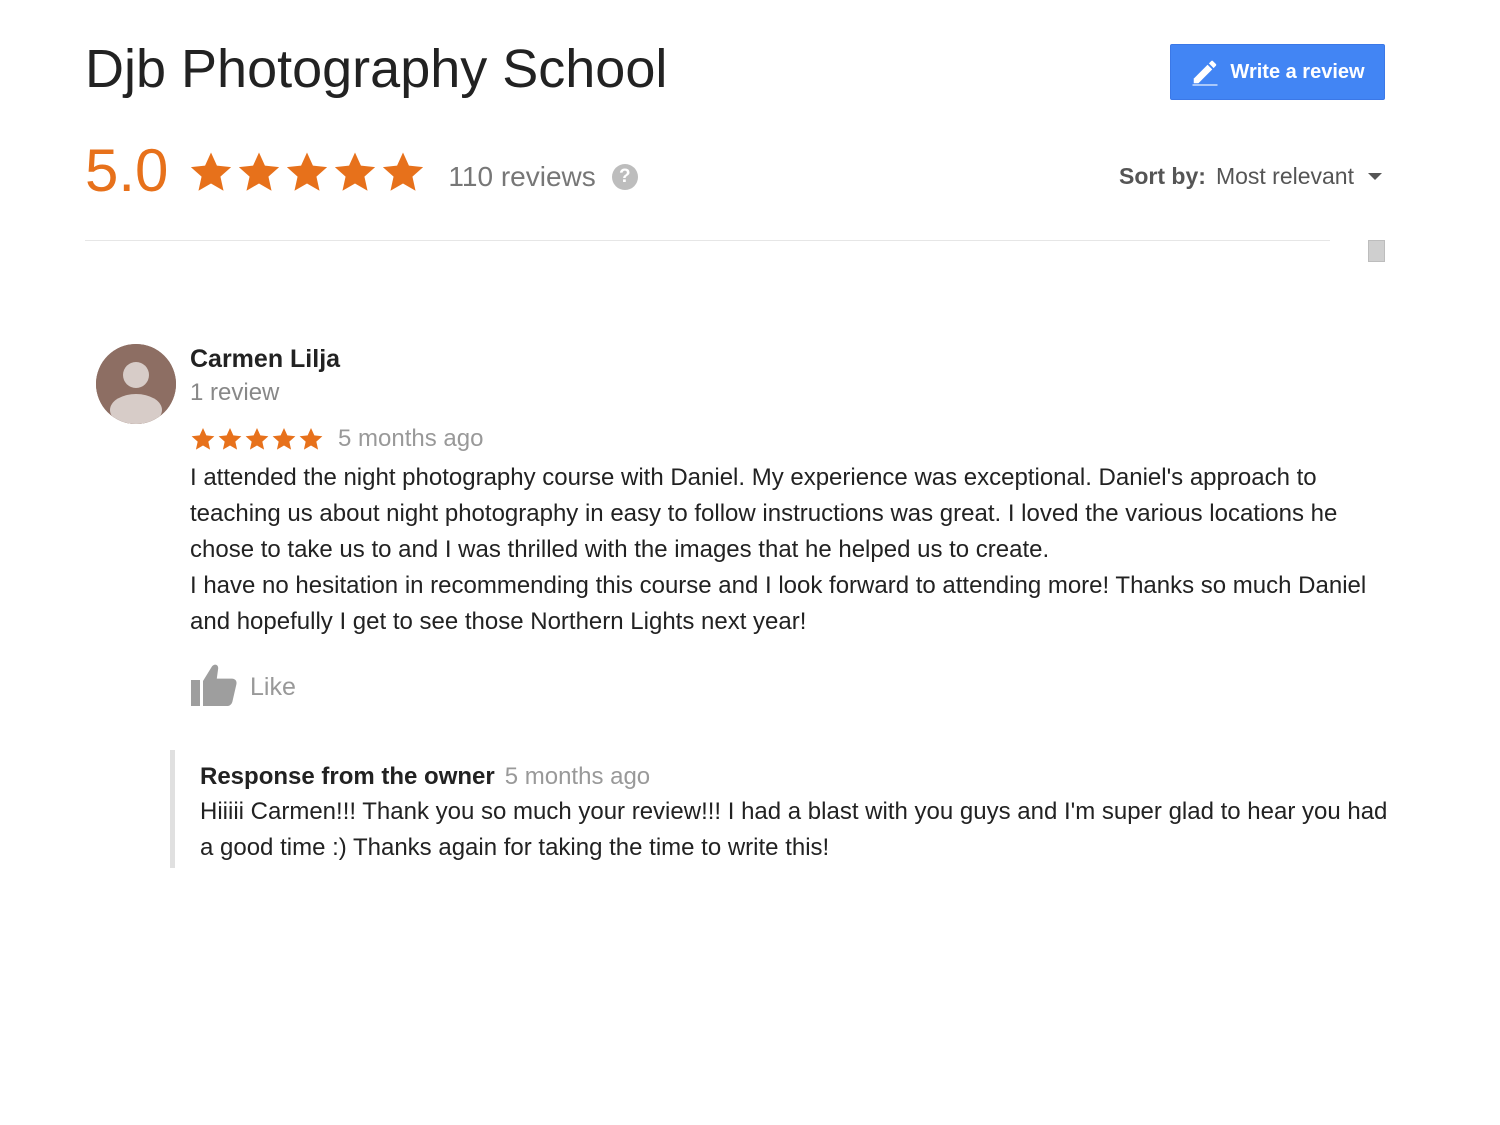  Describe the element at coordinates (1376, 251) in the screenshot. I see `scrollbar-thumb` at that location.